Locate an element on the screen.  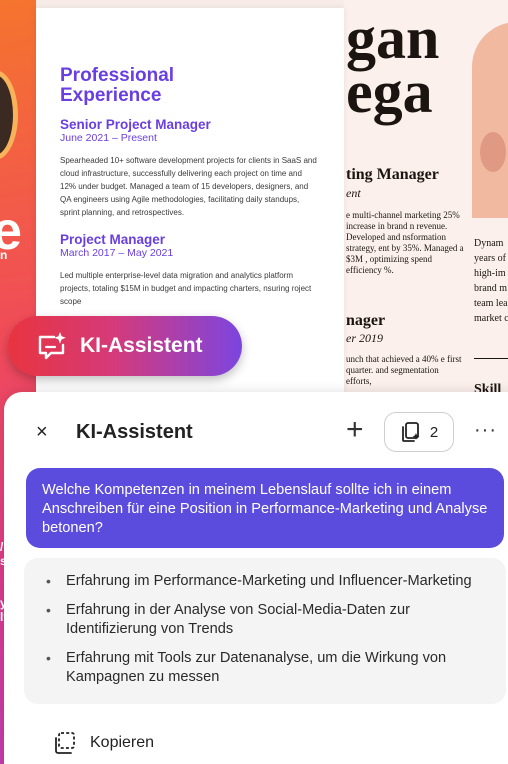
document-sparkle-icon is located at coordinates (410, 432).